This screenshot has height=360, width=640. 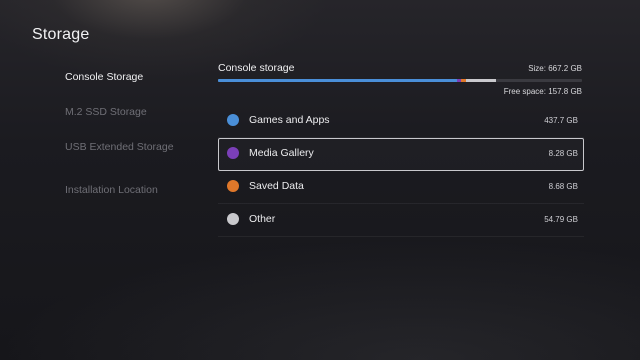 I want to click on sidebar-item-installation-location: Installation Location, so click(x=111, y=190).